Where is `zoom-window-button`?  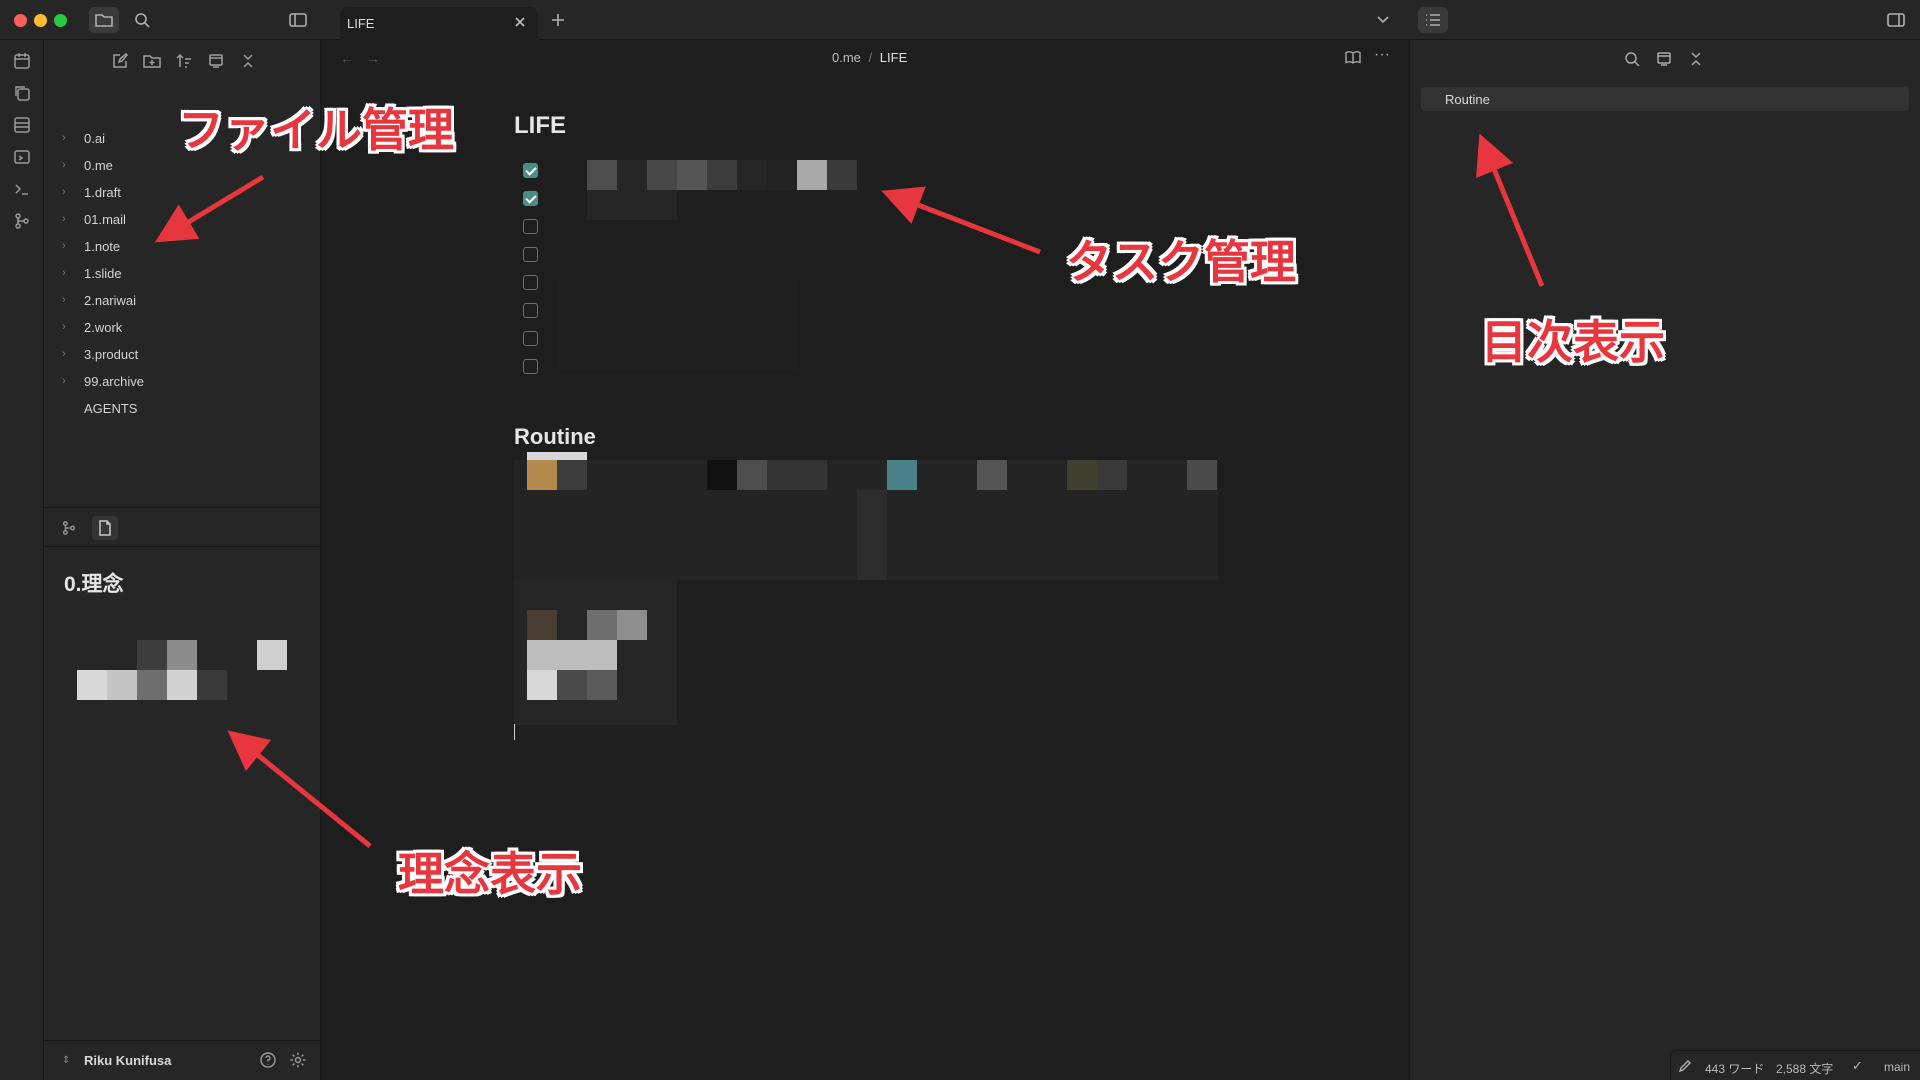 zoom-window-button is located at coordinates (60, 20).